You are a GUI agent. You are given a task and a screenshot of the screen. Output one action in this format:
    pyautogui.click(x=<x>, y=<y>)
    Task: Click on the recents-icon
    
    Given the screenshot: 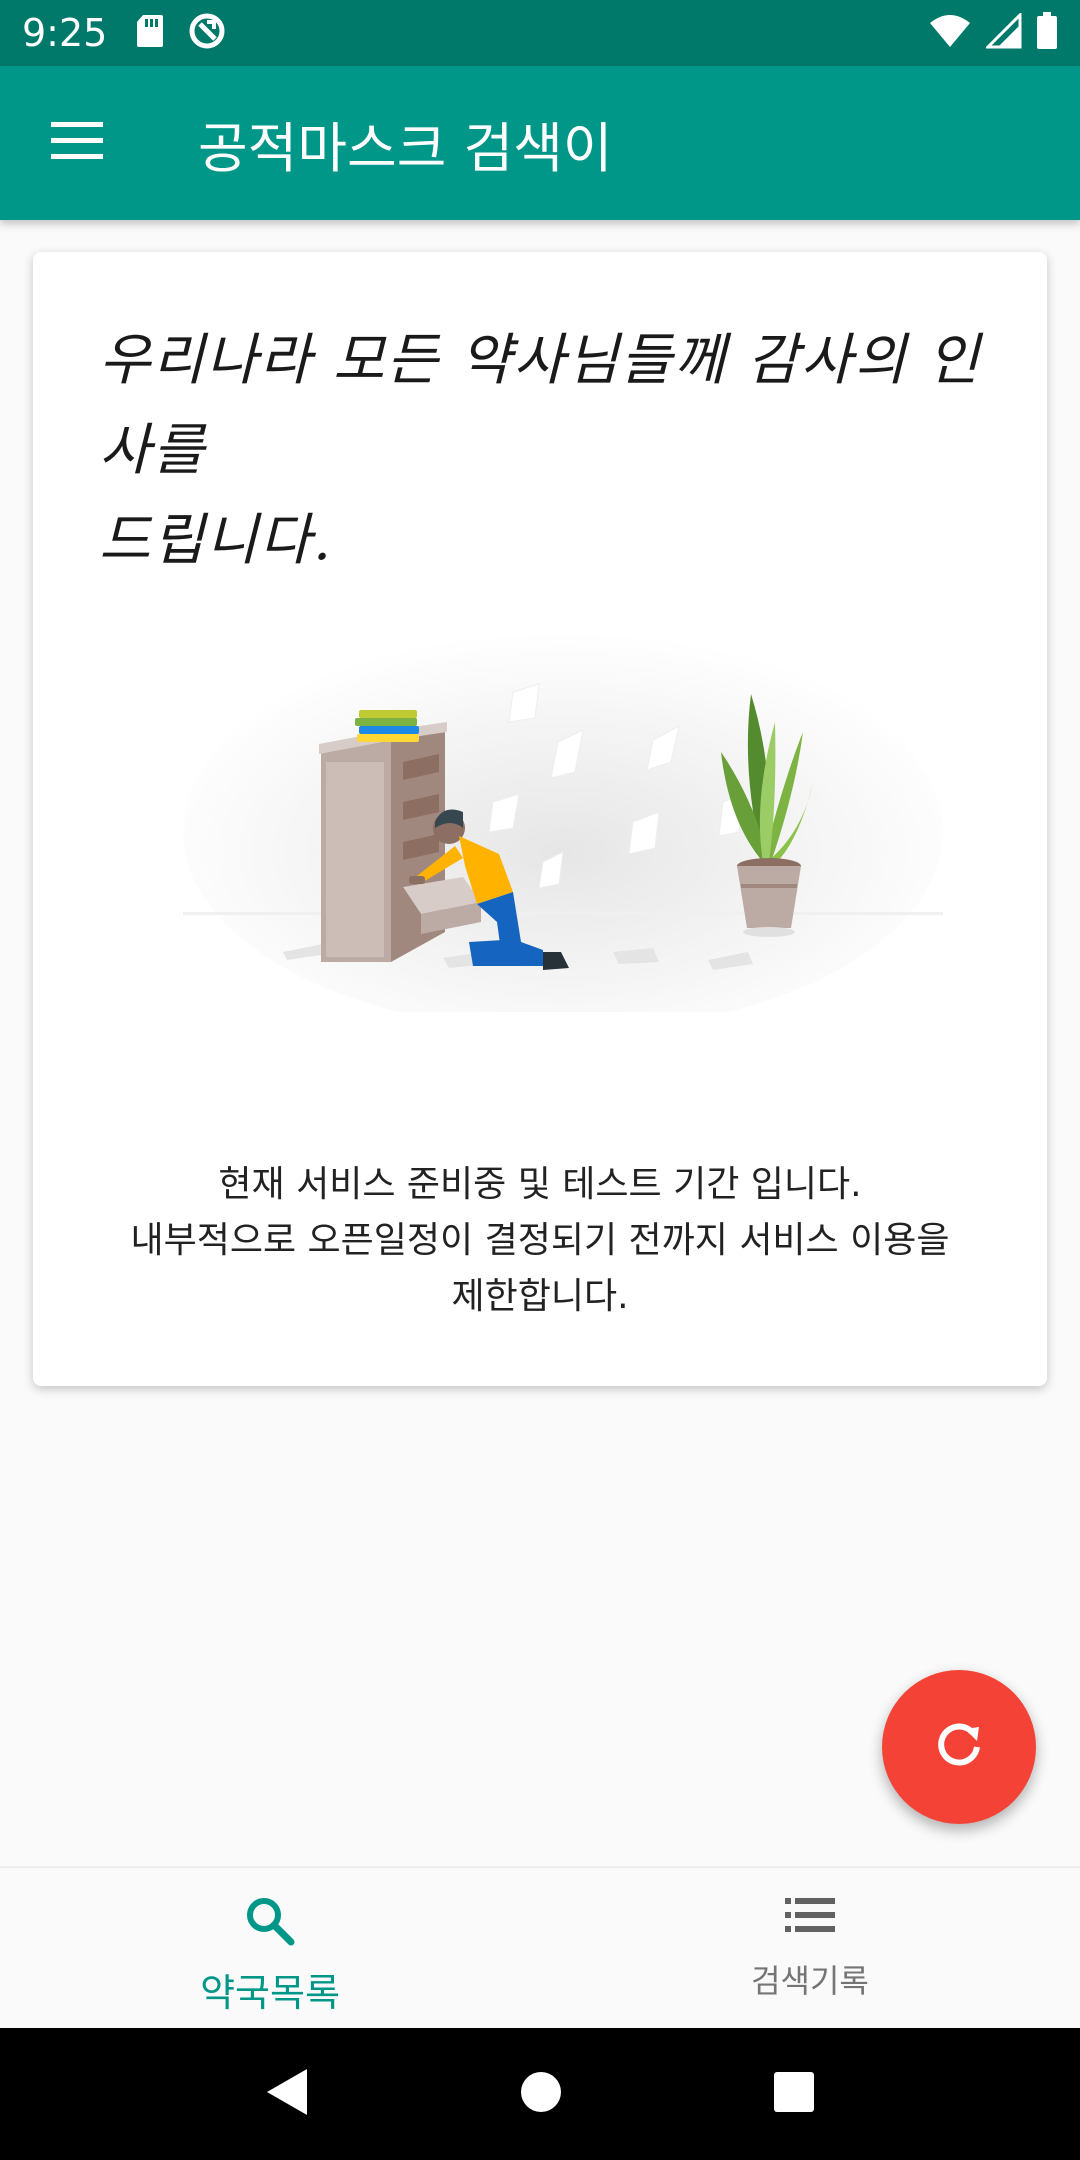 What is the action you would take?
    pyautogui.click(x=794, y=2094)
    